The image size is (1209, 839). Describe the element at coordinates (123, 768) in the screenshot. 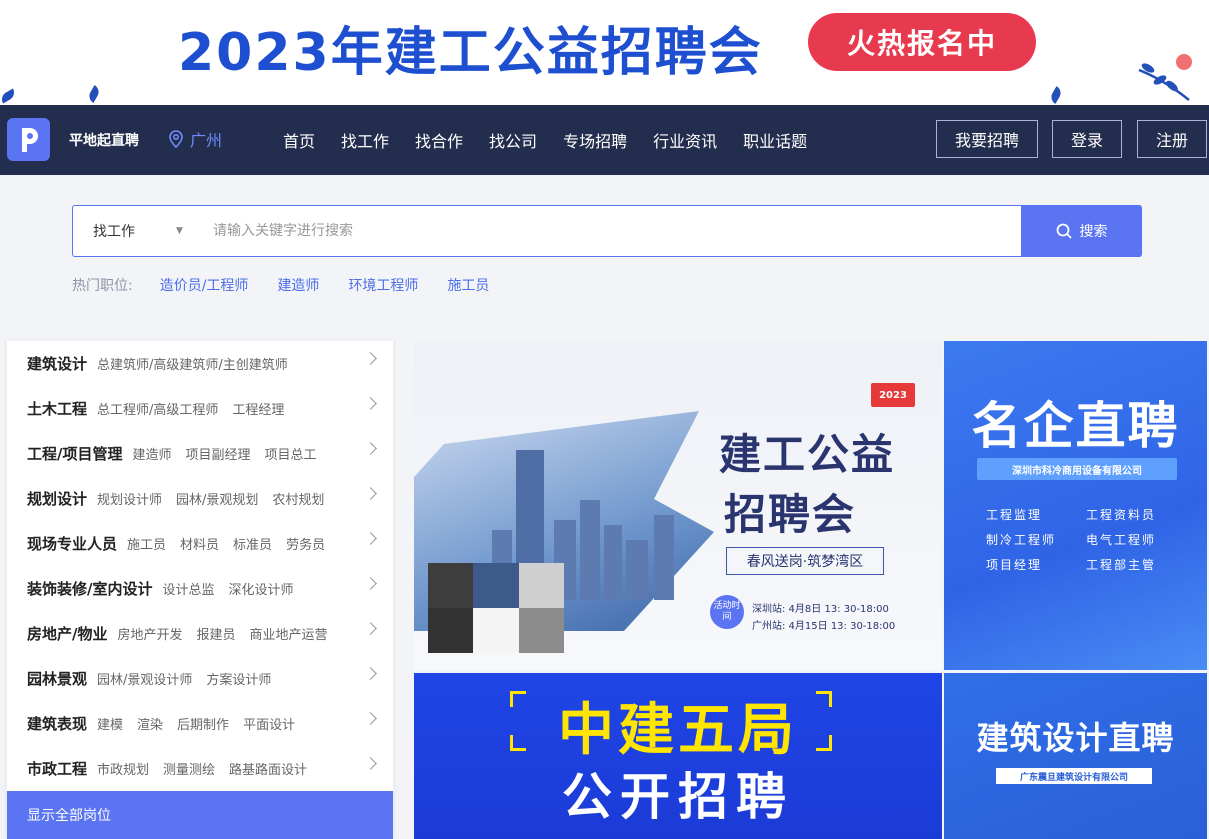

I see `category-sub-link: 市政规划` at that location.